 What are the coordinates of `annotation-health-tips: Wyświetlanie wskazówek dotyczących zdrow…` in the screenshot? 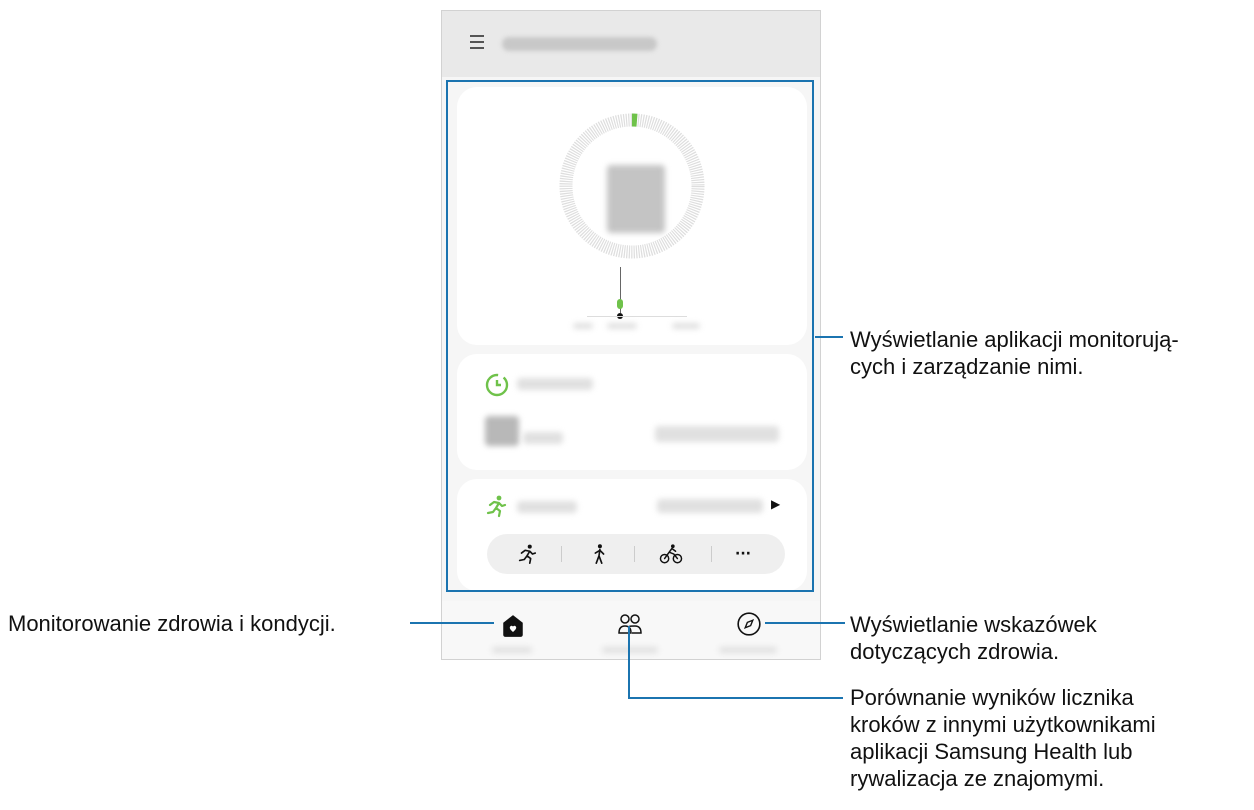 It's located at (973, 638).